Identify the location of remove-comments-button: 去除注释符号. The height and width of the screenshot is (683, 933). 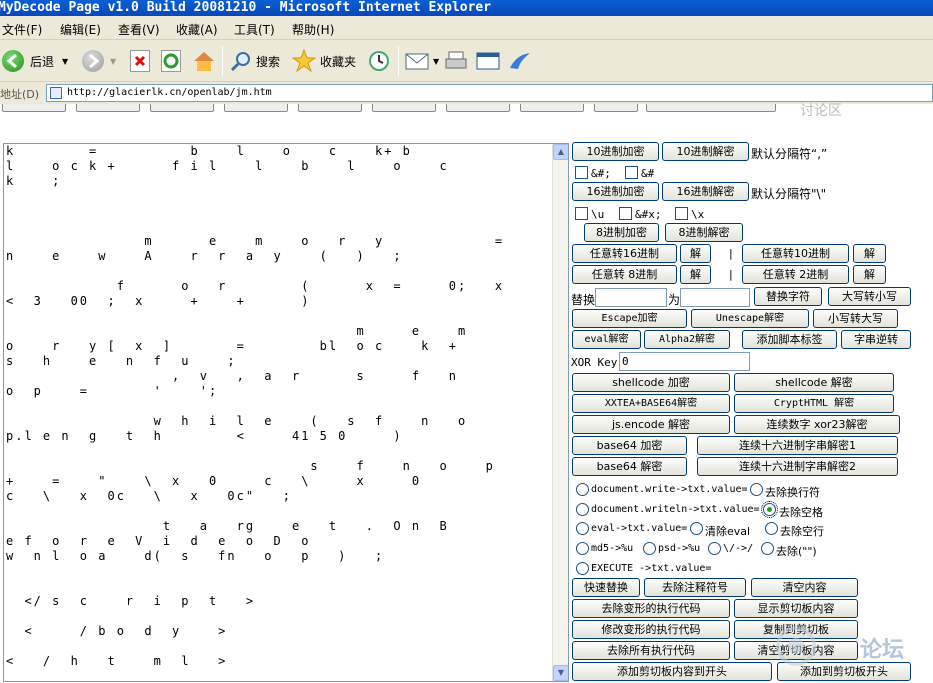
(695, 587).